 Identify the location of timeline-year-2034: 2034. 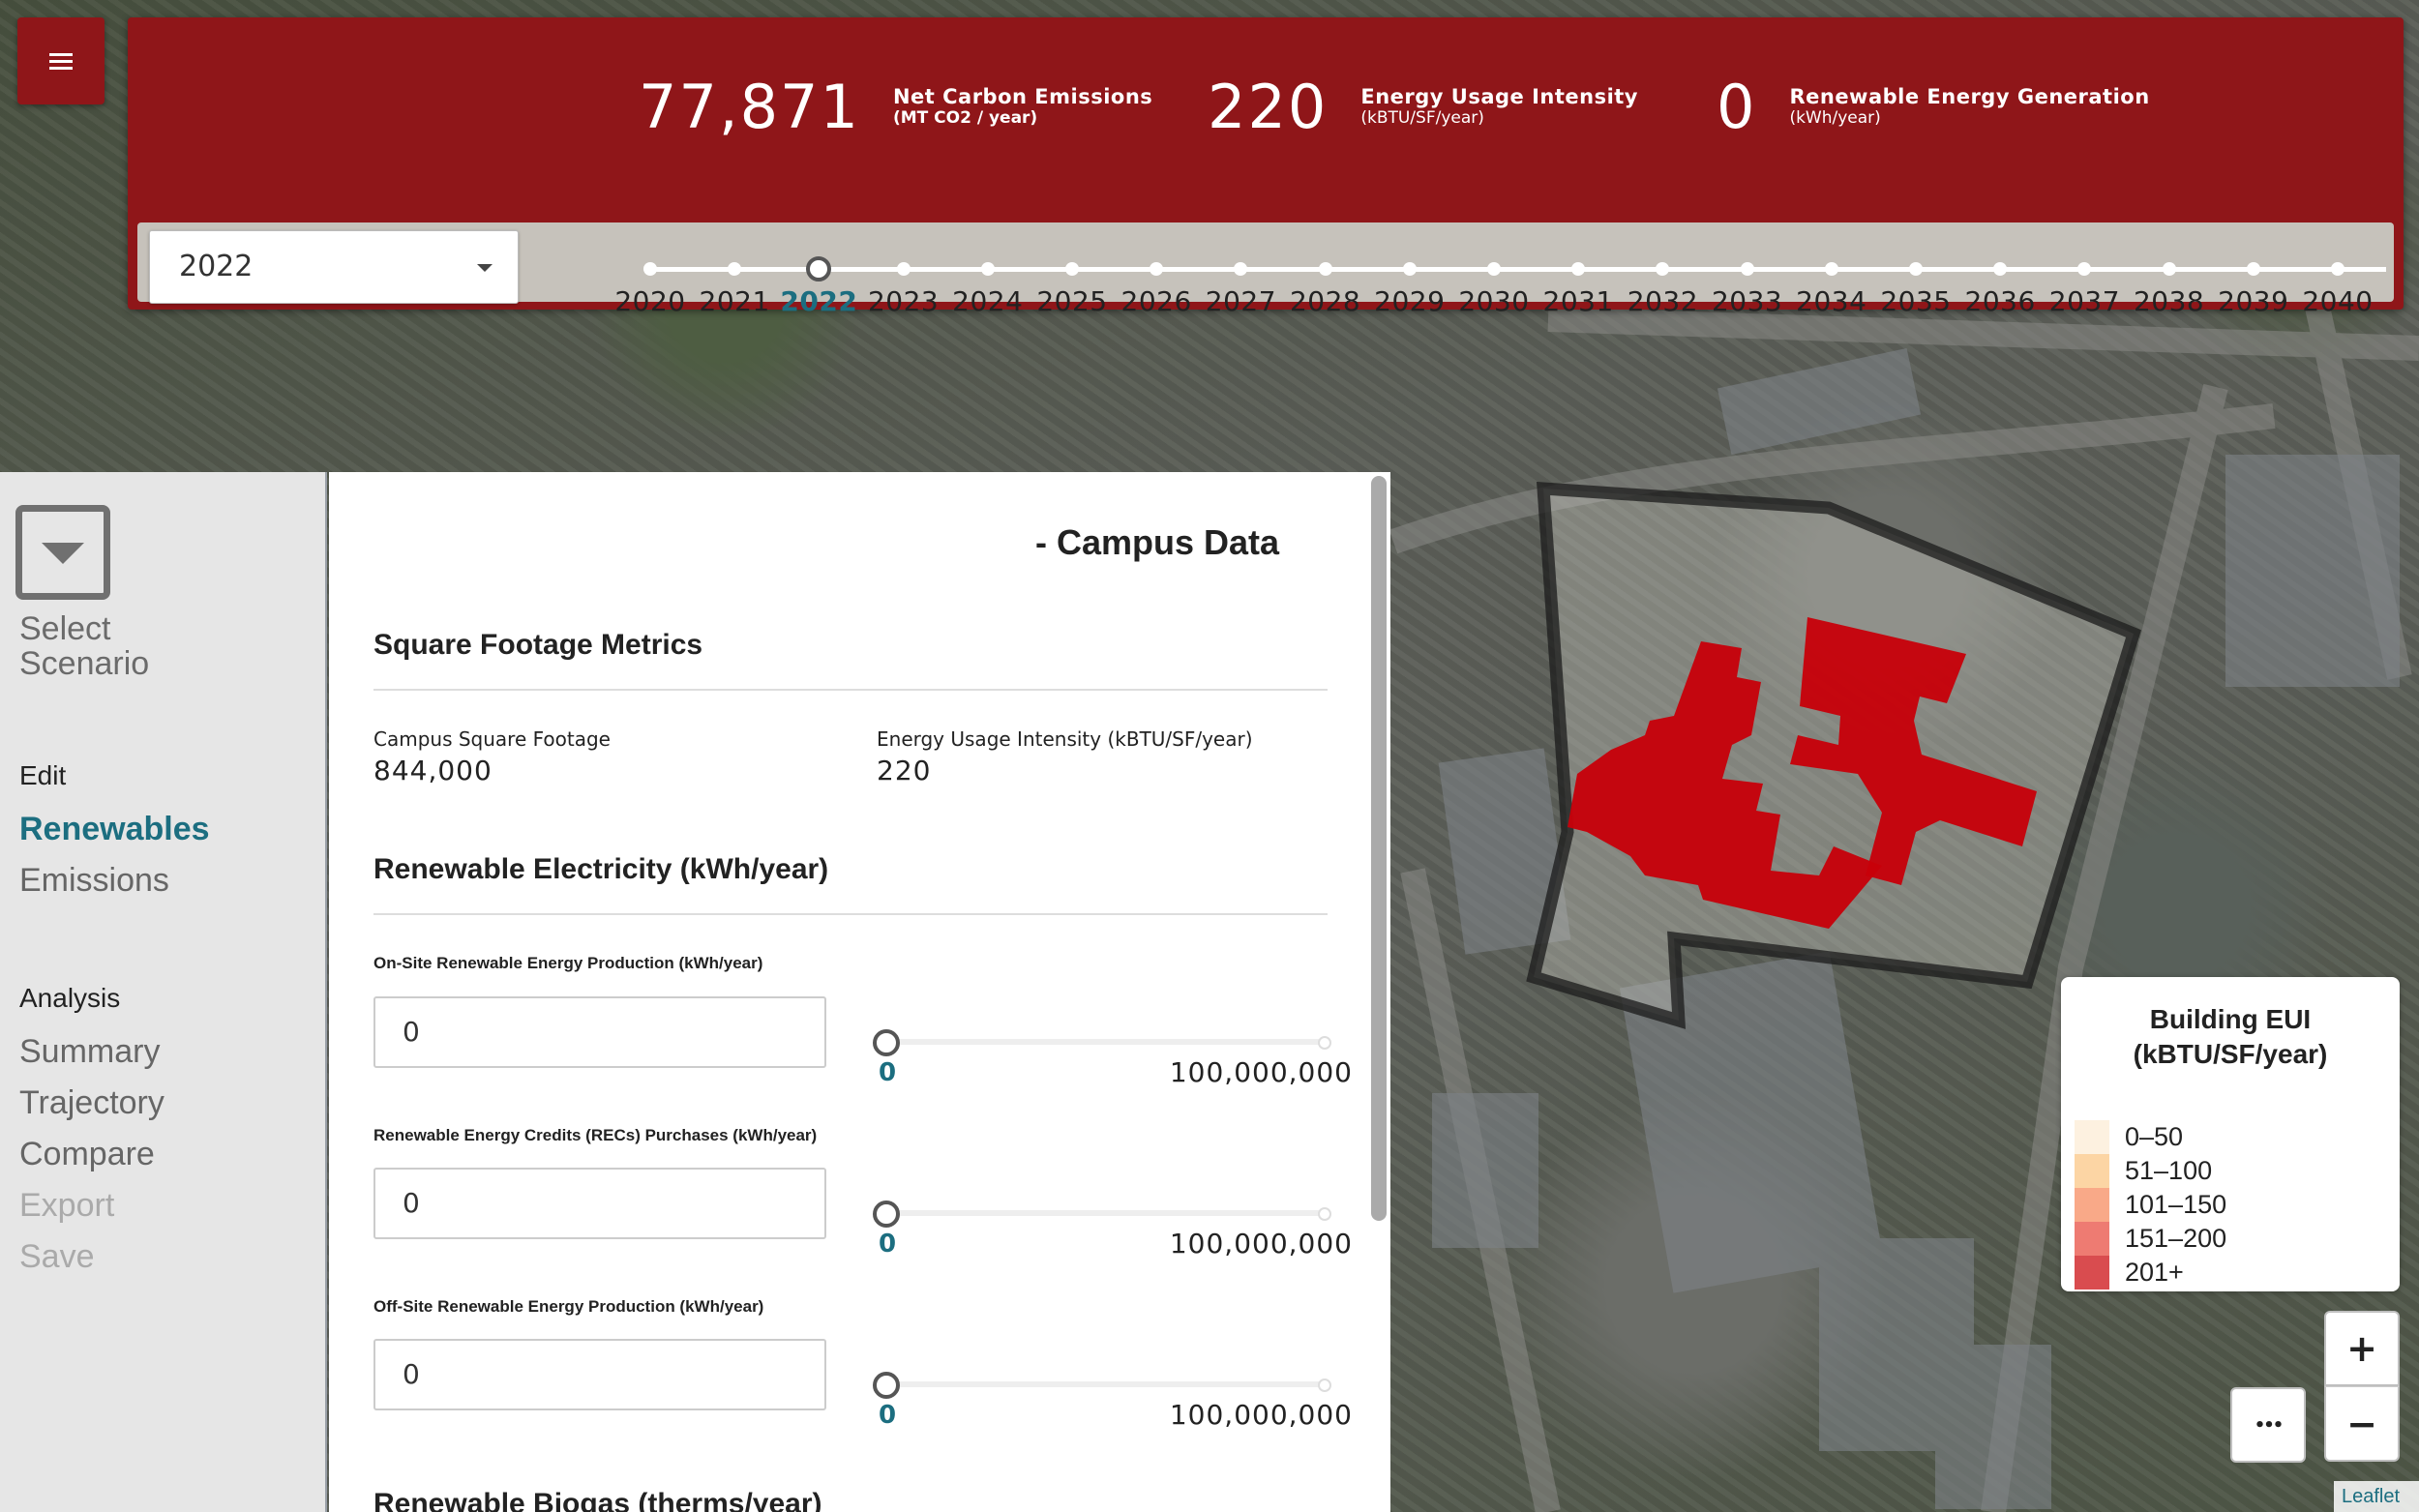
(1832, 270).